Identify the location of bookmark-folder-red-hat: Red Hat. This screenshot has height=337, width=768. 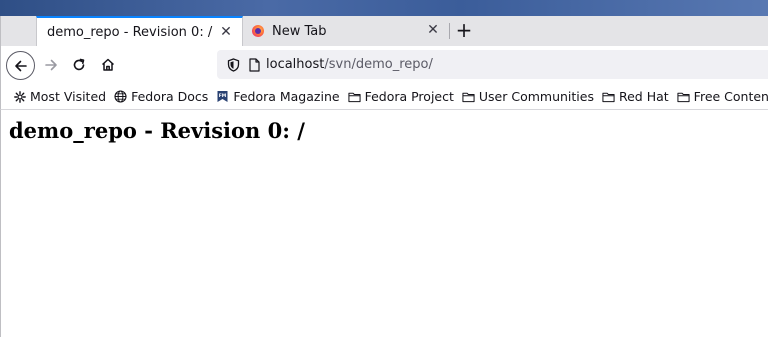
(635, 96).